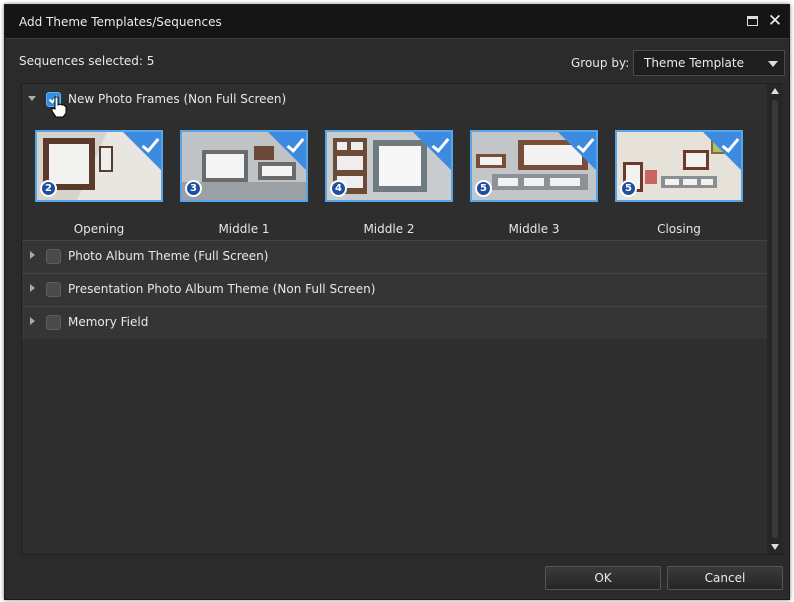 This screenshot has height=602, width=794. Describe the element at coordinates (168, 256) in the screenshot. I see `group-label: Photo Album Theme (Full Screen)` at that location.